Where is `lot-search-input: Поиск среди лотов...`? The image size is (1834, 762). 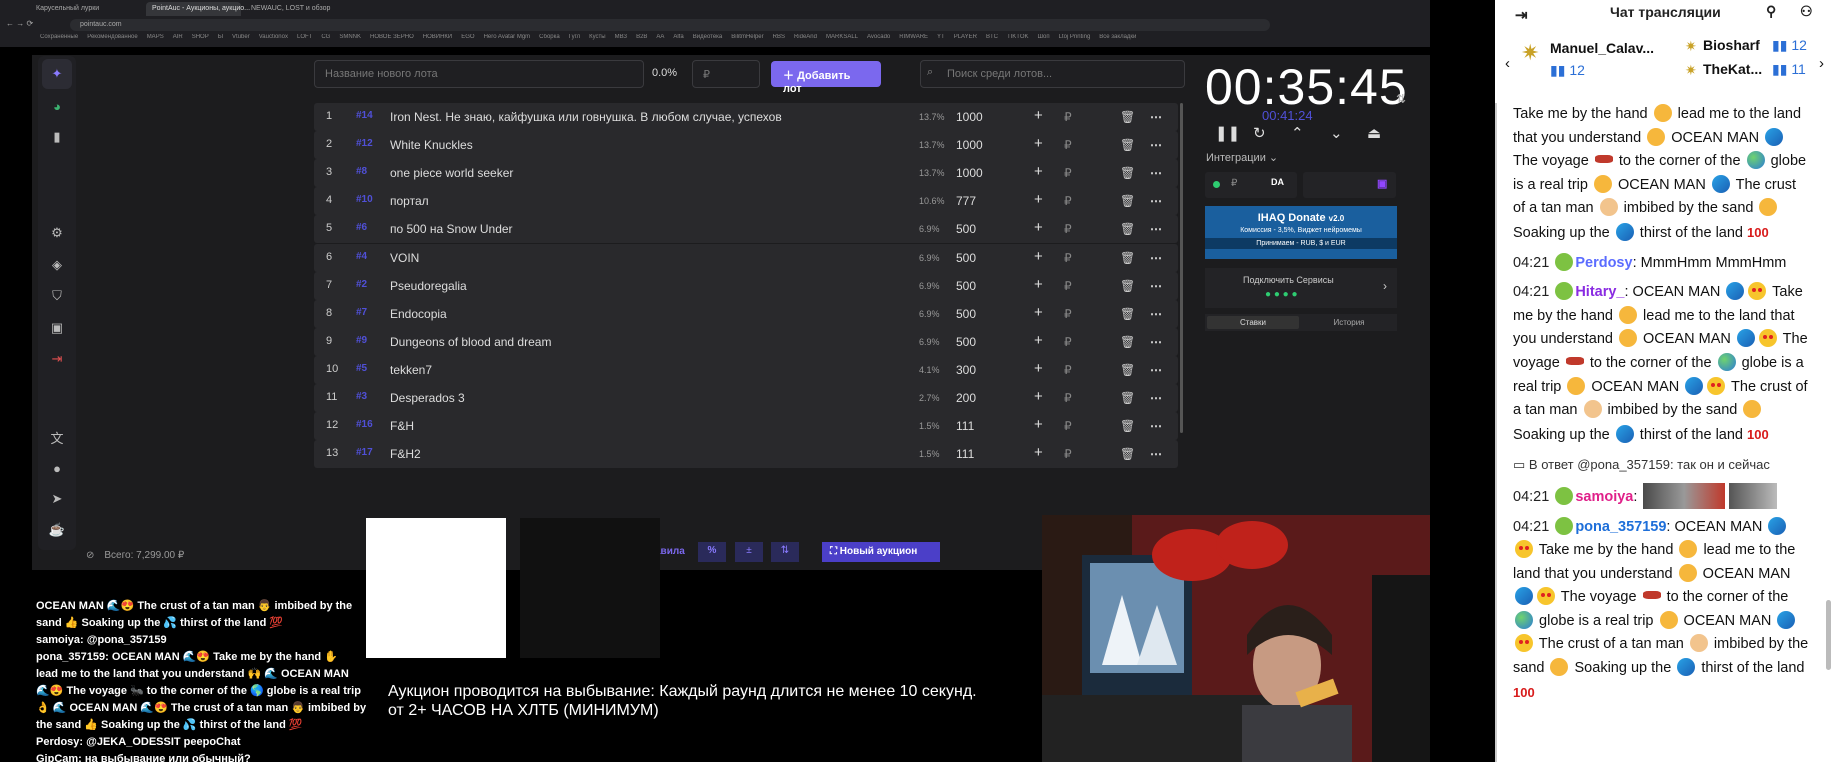
lot-search-input: Поиск среди лотов... is located at coordinates (1052, 74).